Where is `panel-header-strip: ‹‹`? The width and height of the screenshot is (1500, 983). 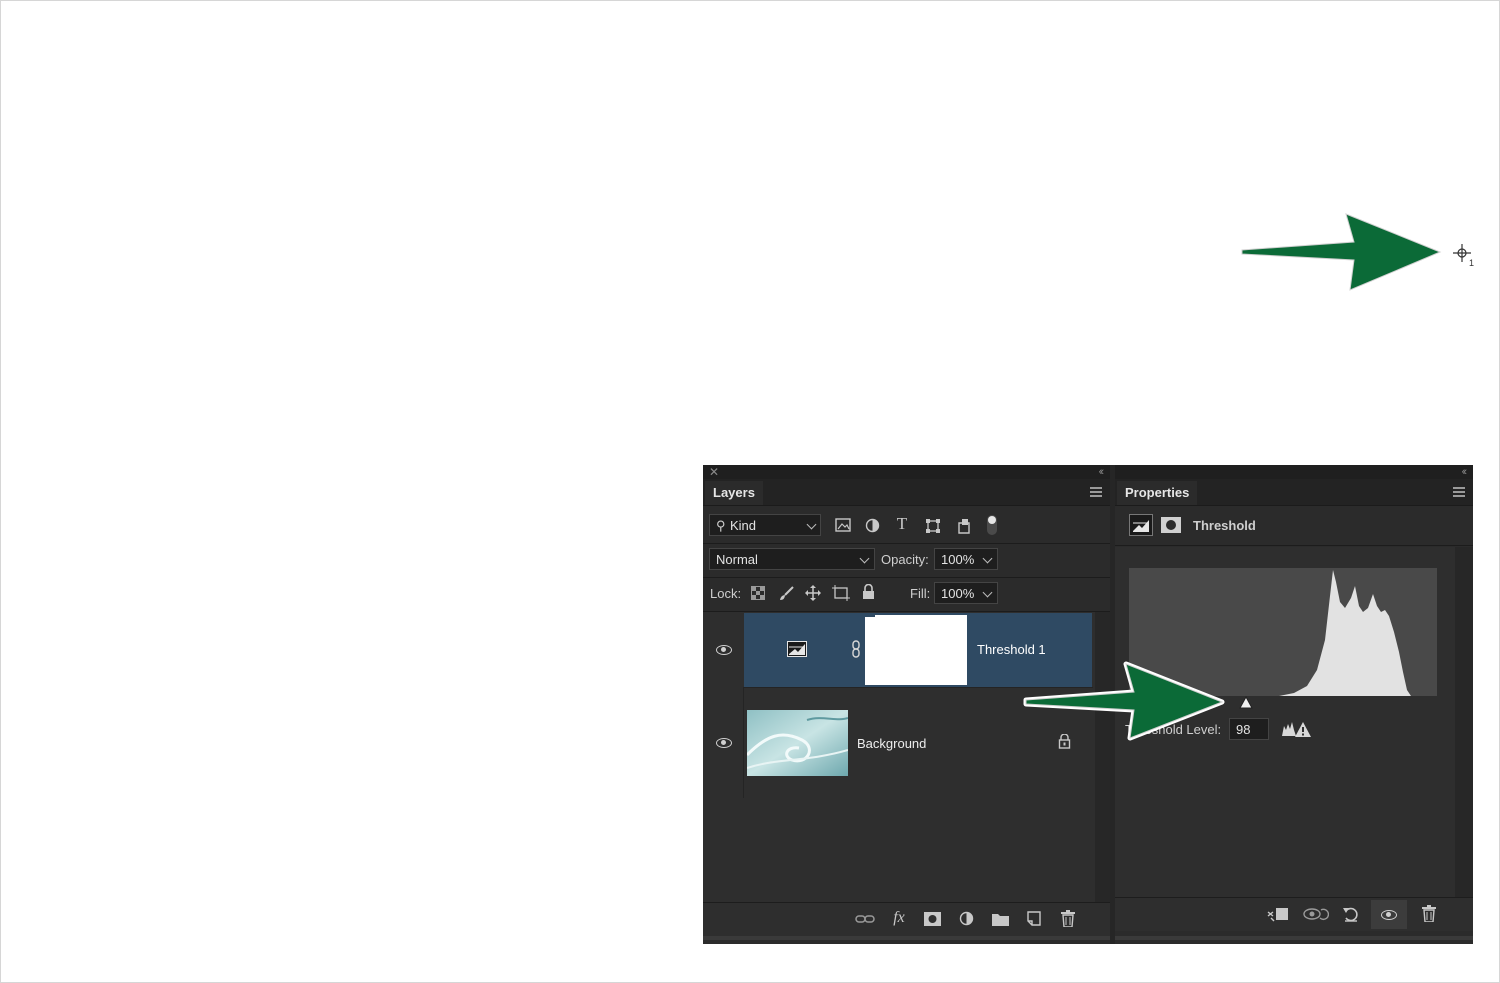
panel-header-strip: ‹‹ is located at coordinates (1294, 472).